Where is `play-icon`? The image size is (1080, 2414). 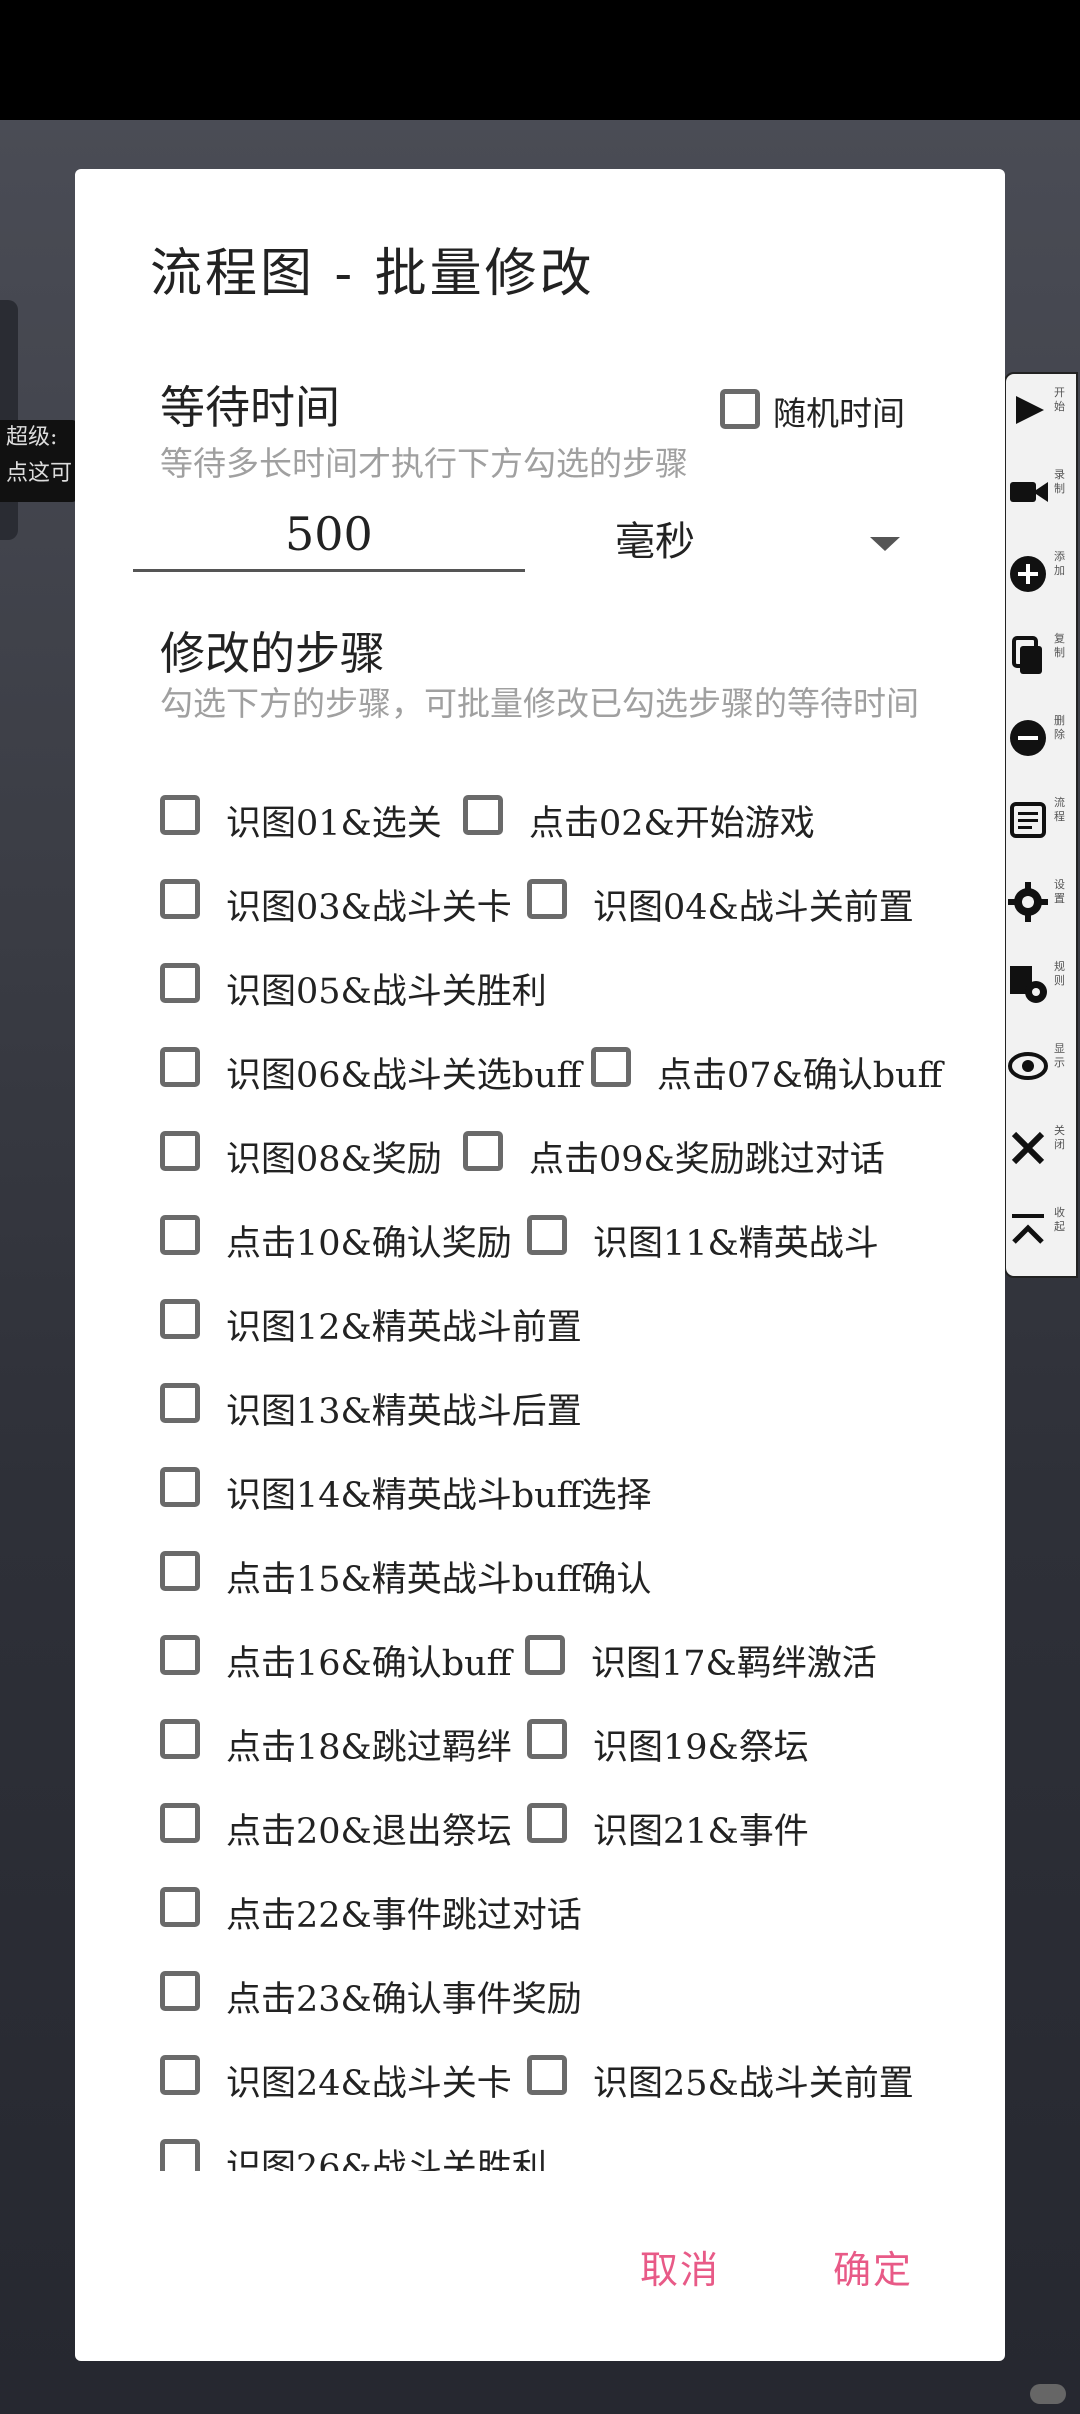 play-icon is located at coordinates (1030, 410).